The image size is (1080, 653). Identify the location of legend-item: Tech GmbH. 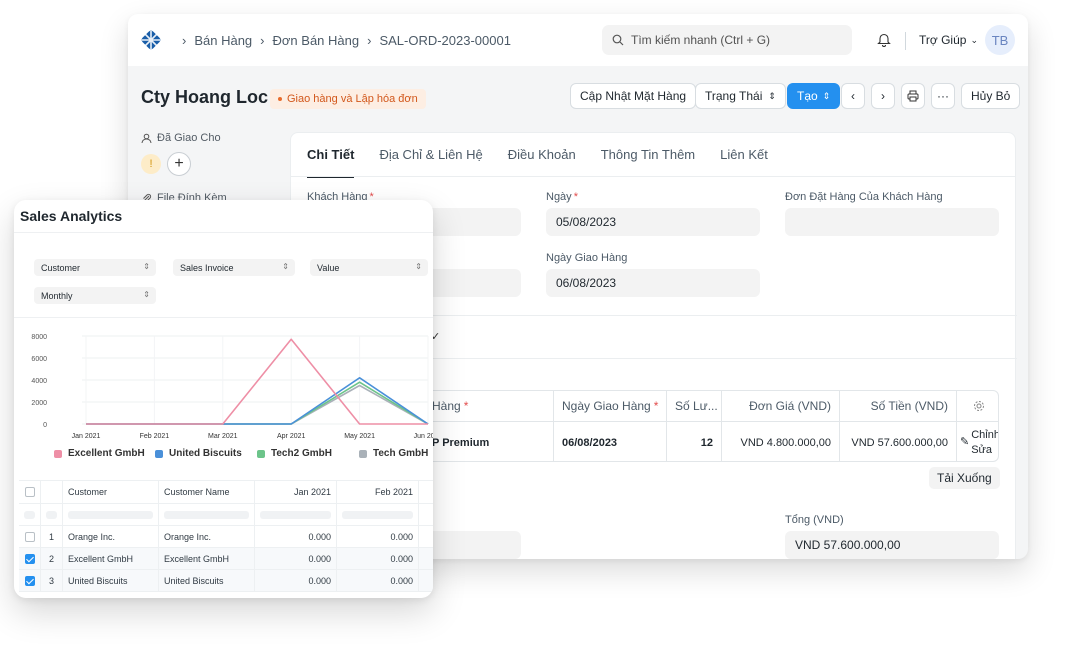
(393, 453).